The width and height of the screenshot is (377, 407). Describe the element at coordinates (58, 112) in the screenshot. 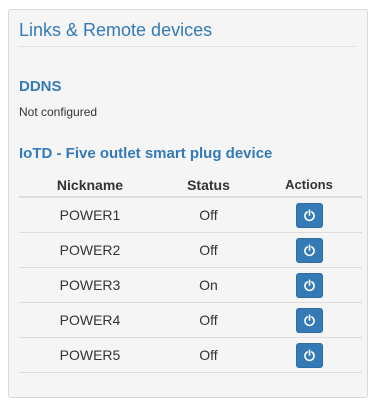

I see `ddns-status: Not configured` at that location.